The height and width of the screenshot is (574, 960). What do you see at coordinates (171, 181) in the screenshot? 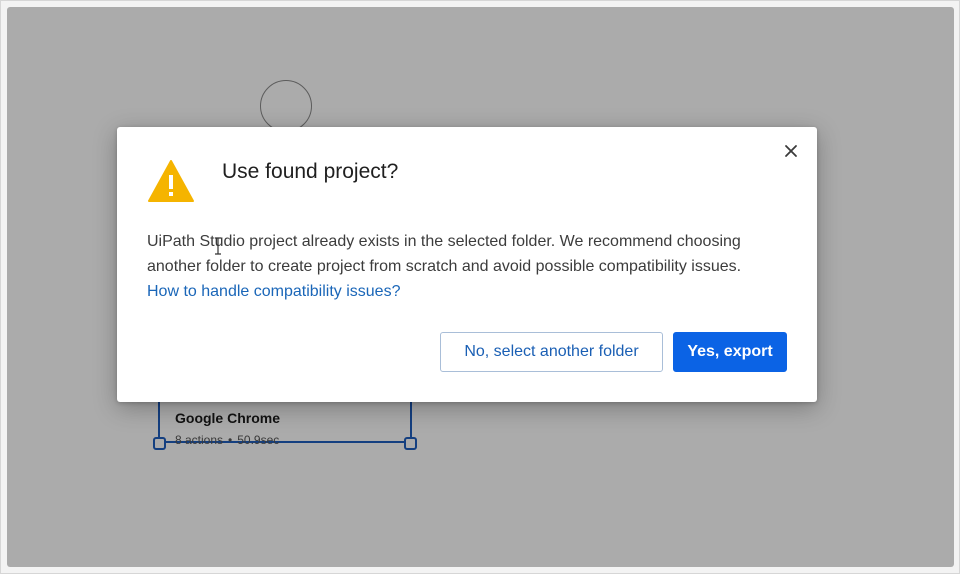
I see `warning-triangle-icon` at bounding box center [171, 181].